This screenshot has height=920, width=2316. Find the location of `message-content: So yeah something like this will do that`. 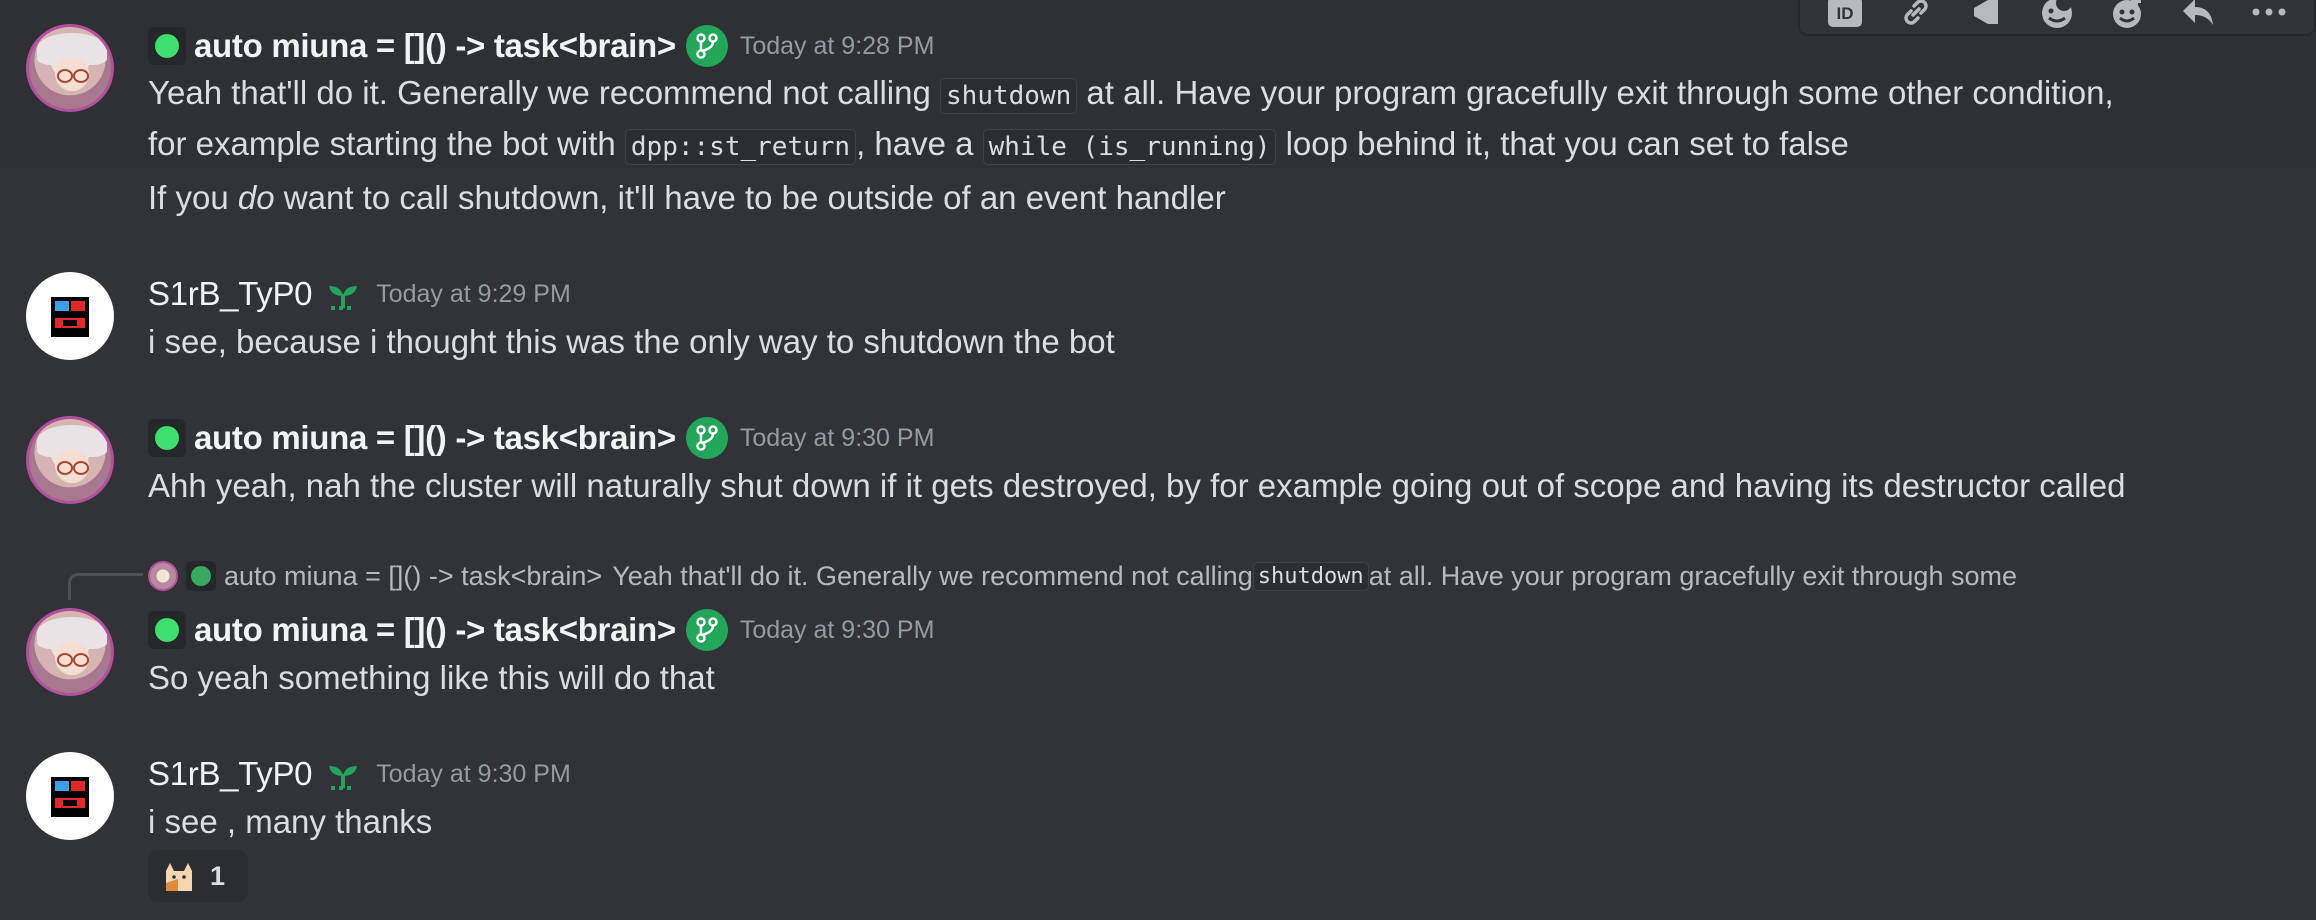

message-content: So yeah something like this will do that is located at coordinates (431, 677).